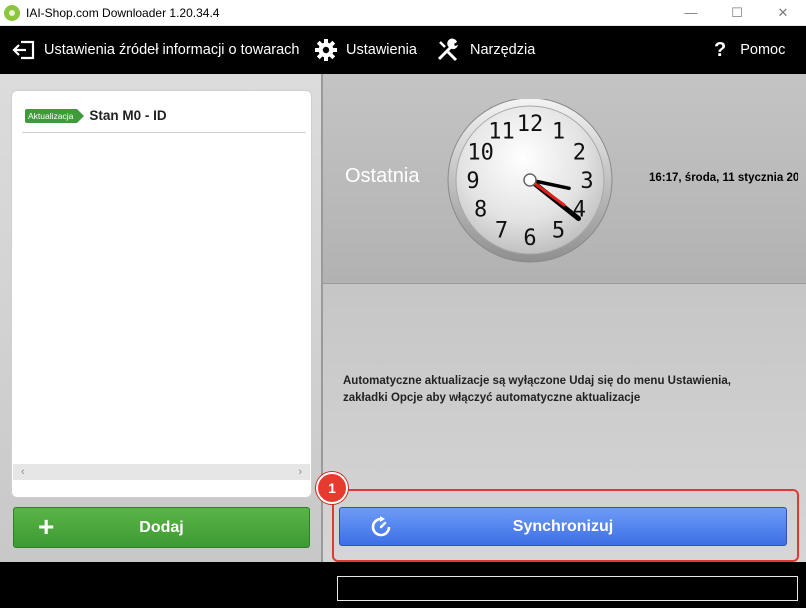 This screenshot has height=608, width=806. I want to click on refresh-icon, so click(381, 526).